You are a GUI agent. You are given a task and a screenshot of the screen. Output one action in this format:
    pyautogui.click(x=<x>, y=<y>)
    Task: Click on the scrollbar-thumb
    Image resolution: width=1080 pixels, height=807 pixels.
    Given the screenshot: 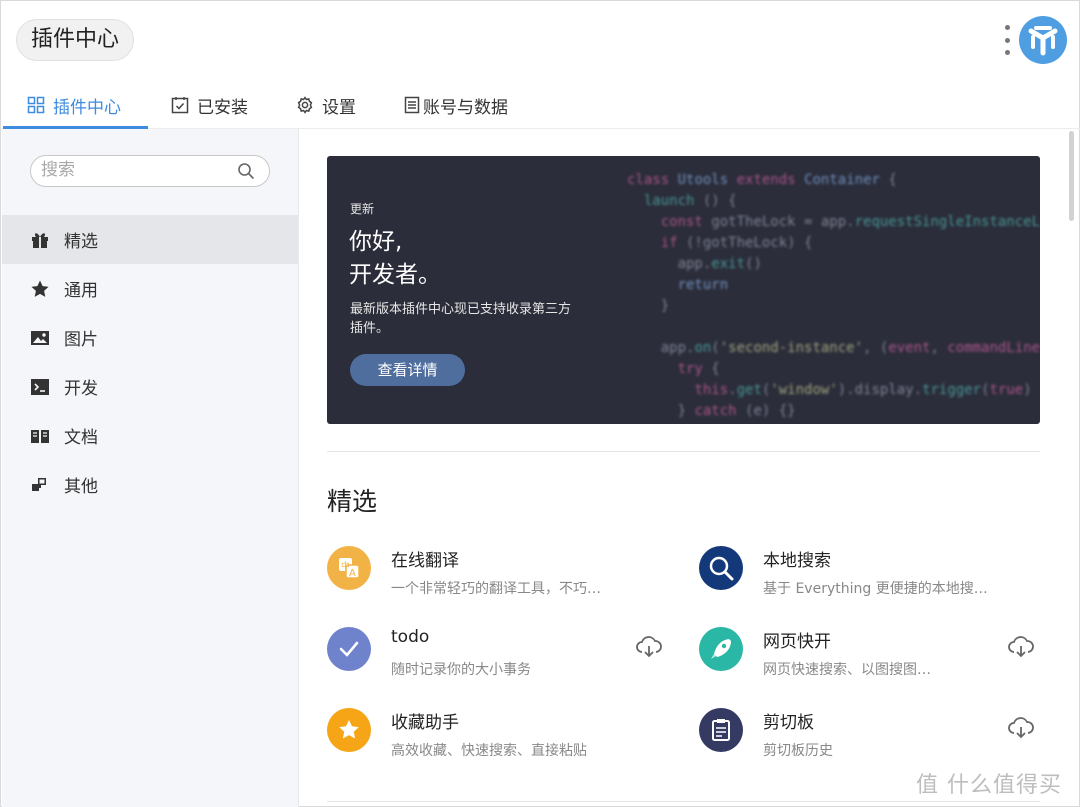 What is the action you would take?
    pyautogui.click(x=1071, y=176)
    